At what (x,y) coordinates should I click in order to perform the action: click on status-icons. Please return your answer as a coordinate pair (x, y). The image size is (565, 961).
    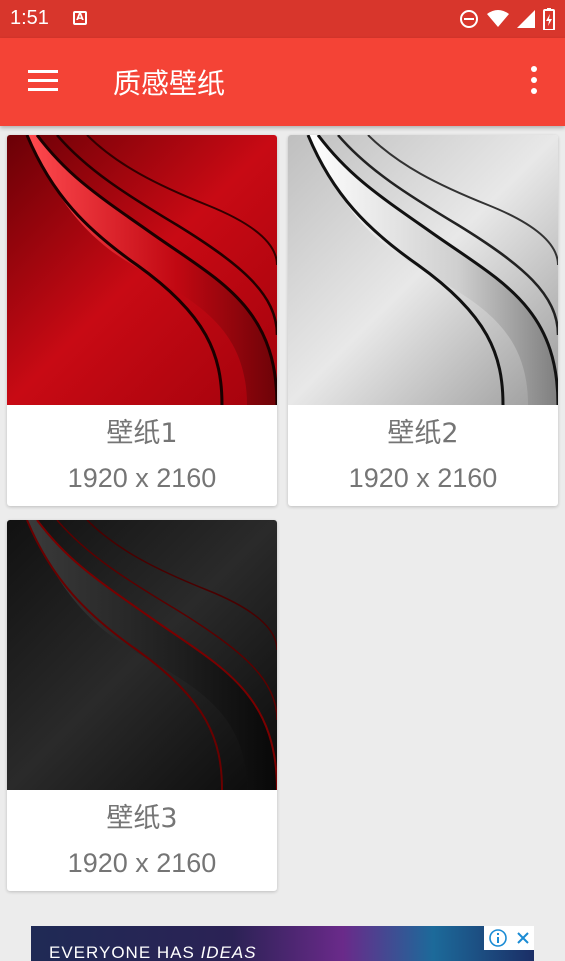
    Looking at the image, I should click on (507, 19).